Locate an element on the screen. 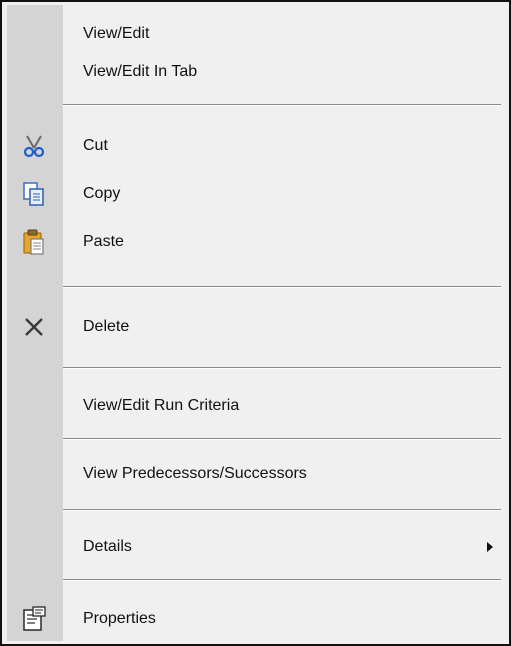 Image resolution: width=511 pixels, height=646 pixels. menu-item-label: View Predecessors/Successors is located at coordinates (195, 473).